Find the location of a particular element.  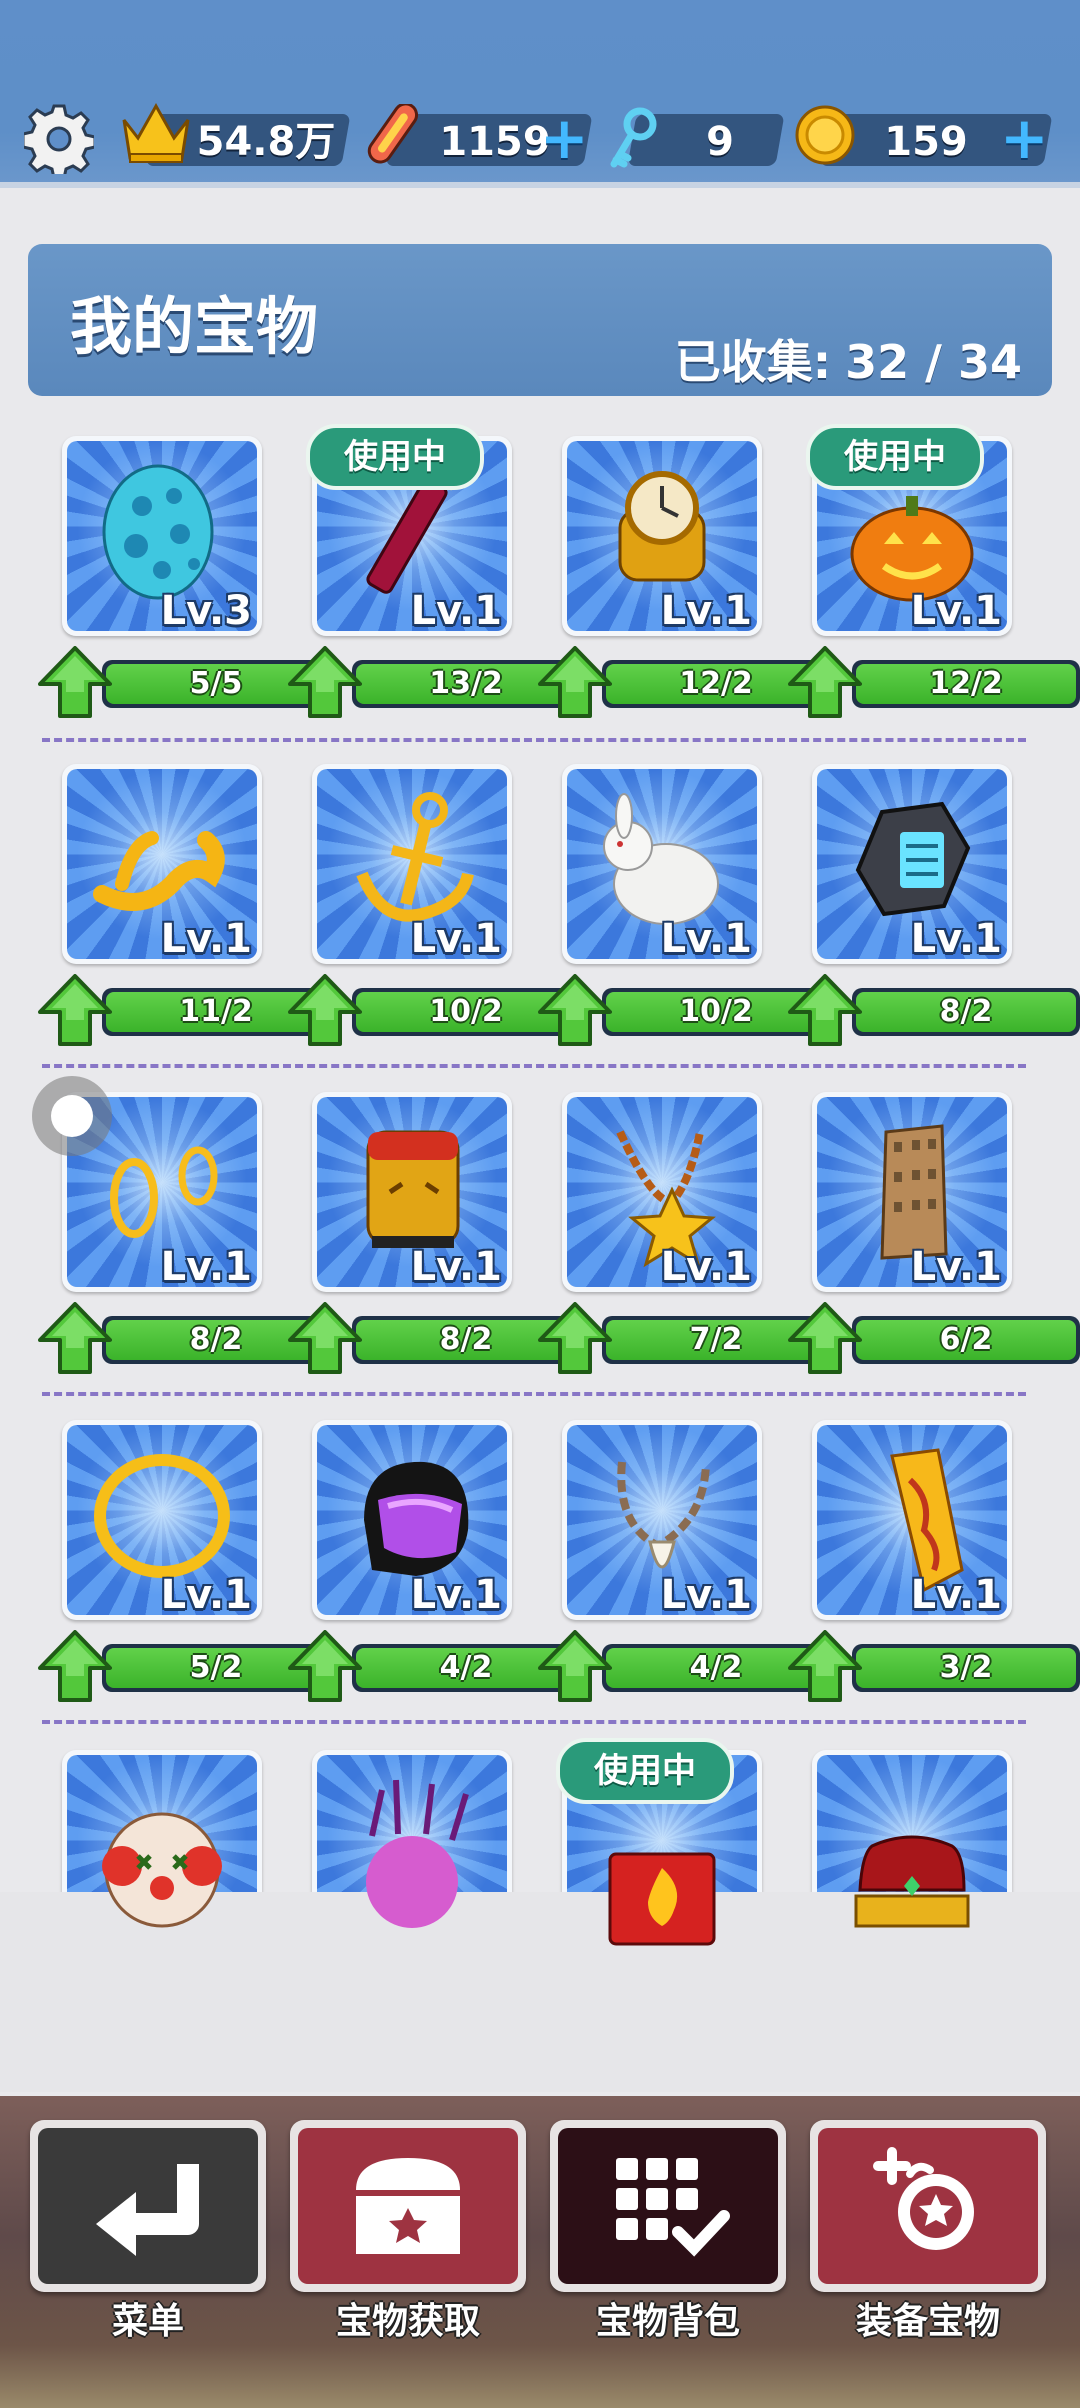

equip-treasure-button is located at coordinates (928, 2206).